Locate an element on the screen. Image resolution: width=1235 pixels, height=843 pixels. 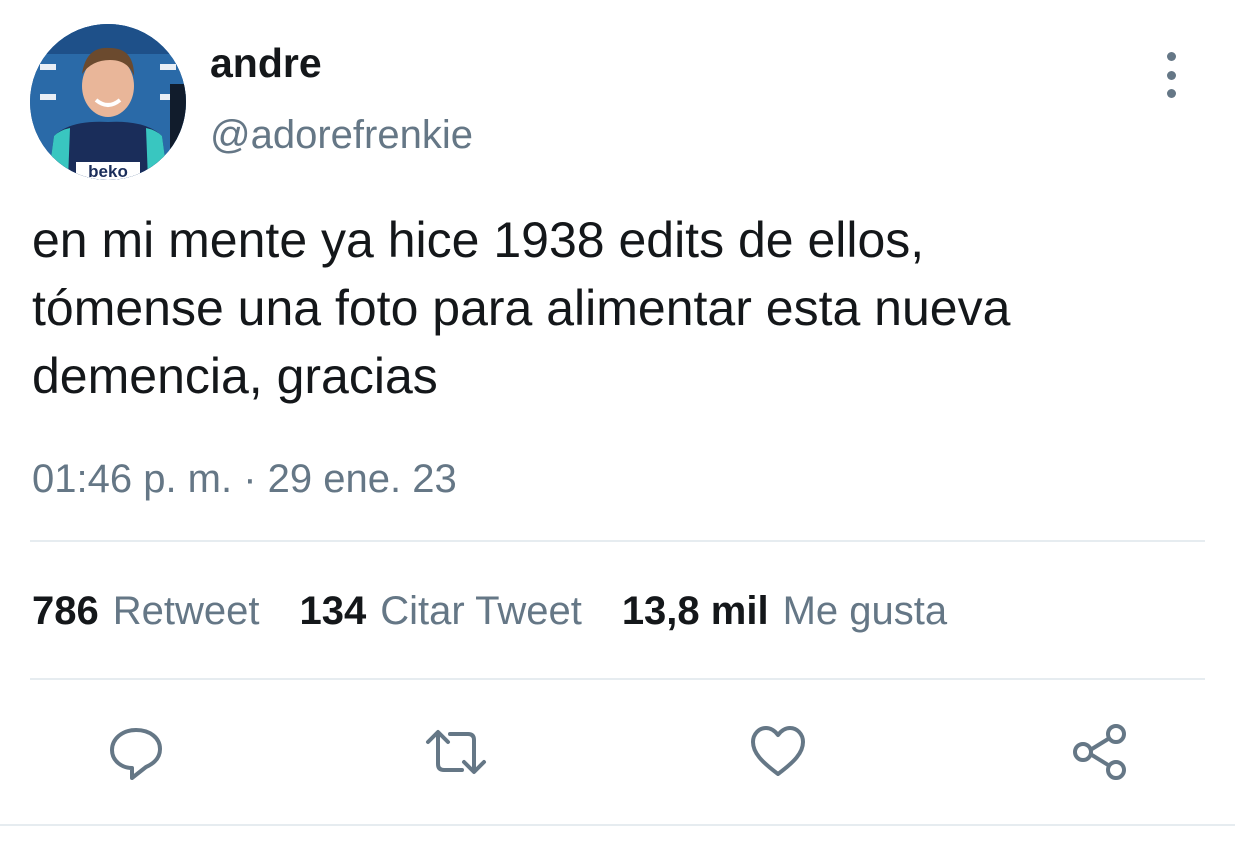
like-stat: 13,8 mil Me gusta is located at coordinates (784, 611).